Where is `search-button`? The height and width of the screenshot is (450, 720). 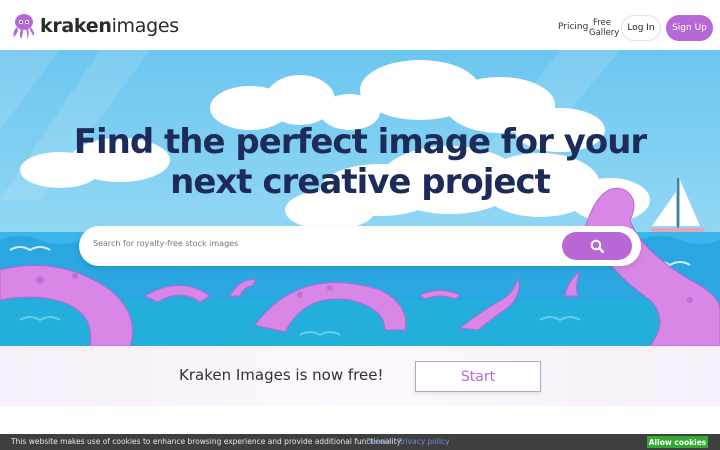 search-button is located at coordinates (597, 246).